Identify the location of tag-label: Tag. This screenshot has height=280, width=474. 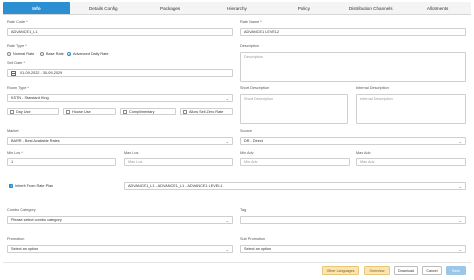
(243, 210).